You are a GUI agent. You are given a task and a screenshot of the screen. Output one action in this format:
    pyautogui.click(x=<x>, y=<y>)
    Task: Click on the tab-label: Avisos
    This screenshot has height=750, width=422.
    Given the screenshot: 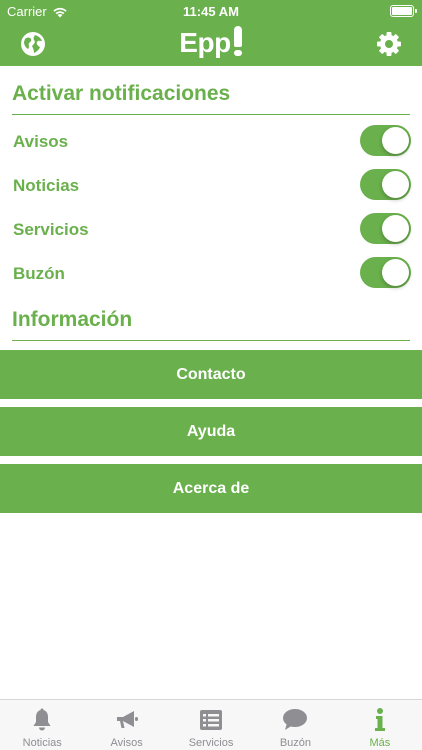 What is the action you would take?
    pyautogui.click(x=126, y=743)
    